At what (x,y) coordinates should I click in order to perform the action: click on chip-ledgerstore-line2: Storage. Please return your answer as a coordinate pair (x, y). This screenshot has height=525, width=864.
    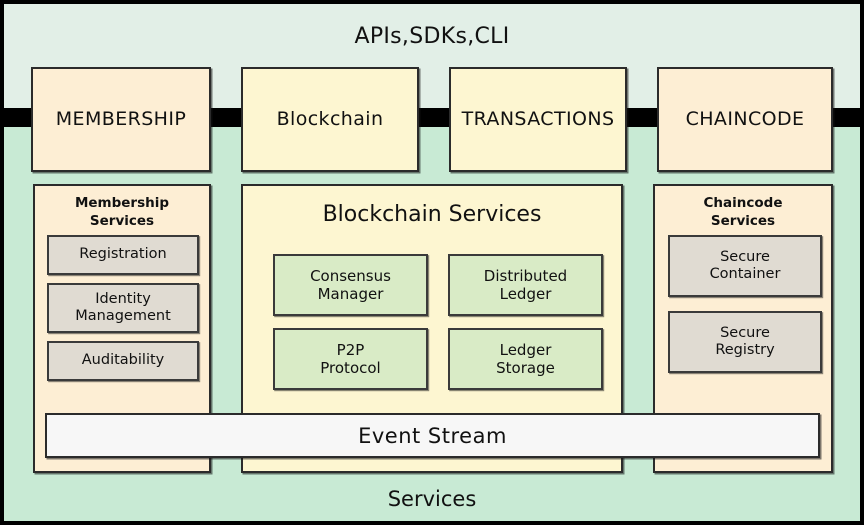
    Looking at the image, I should click on (525, 368).